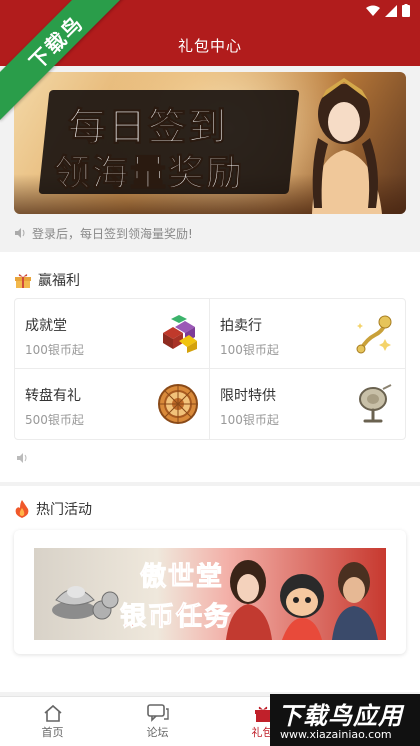 The image size is (420, 746). I want to click on nav-item-forum: 论坛, so click(157, 721).